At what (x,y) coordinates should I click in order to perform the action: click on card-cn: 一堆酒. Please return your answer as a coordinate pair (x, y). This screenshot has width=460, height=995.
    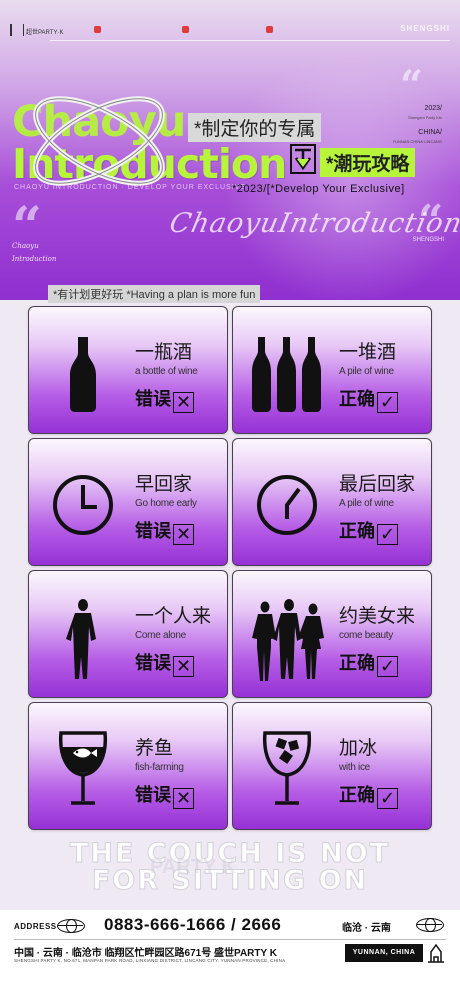
    Looking at the image, I should click on (368, 352).